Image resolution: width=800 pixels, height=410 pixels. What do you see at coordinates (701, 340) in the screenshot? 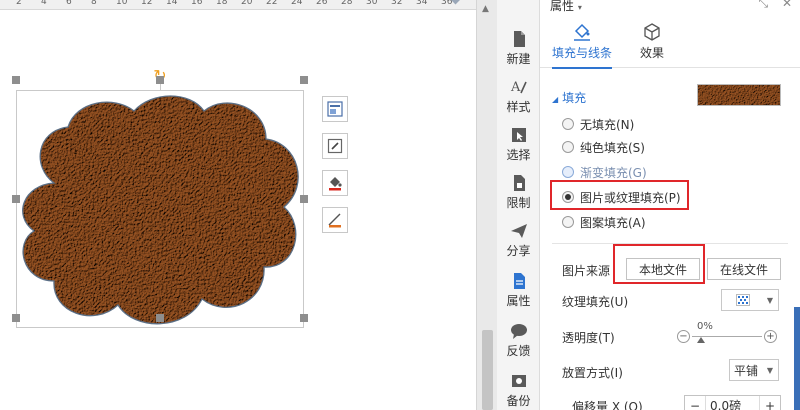
I see `slider-knob` at bounding box center [701, 340].